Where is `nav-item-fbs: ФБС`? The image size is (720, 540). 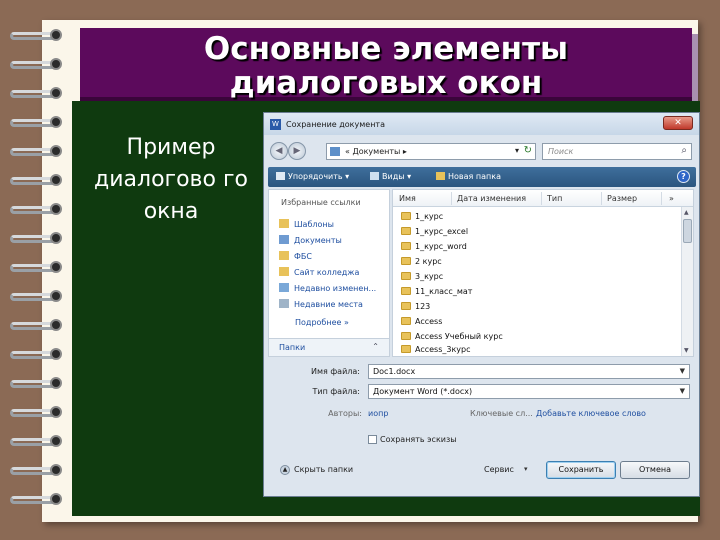 nav-item-fbs: ФБС is located at coordinates (295, 256).